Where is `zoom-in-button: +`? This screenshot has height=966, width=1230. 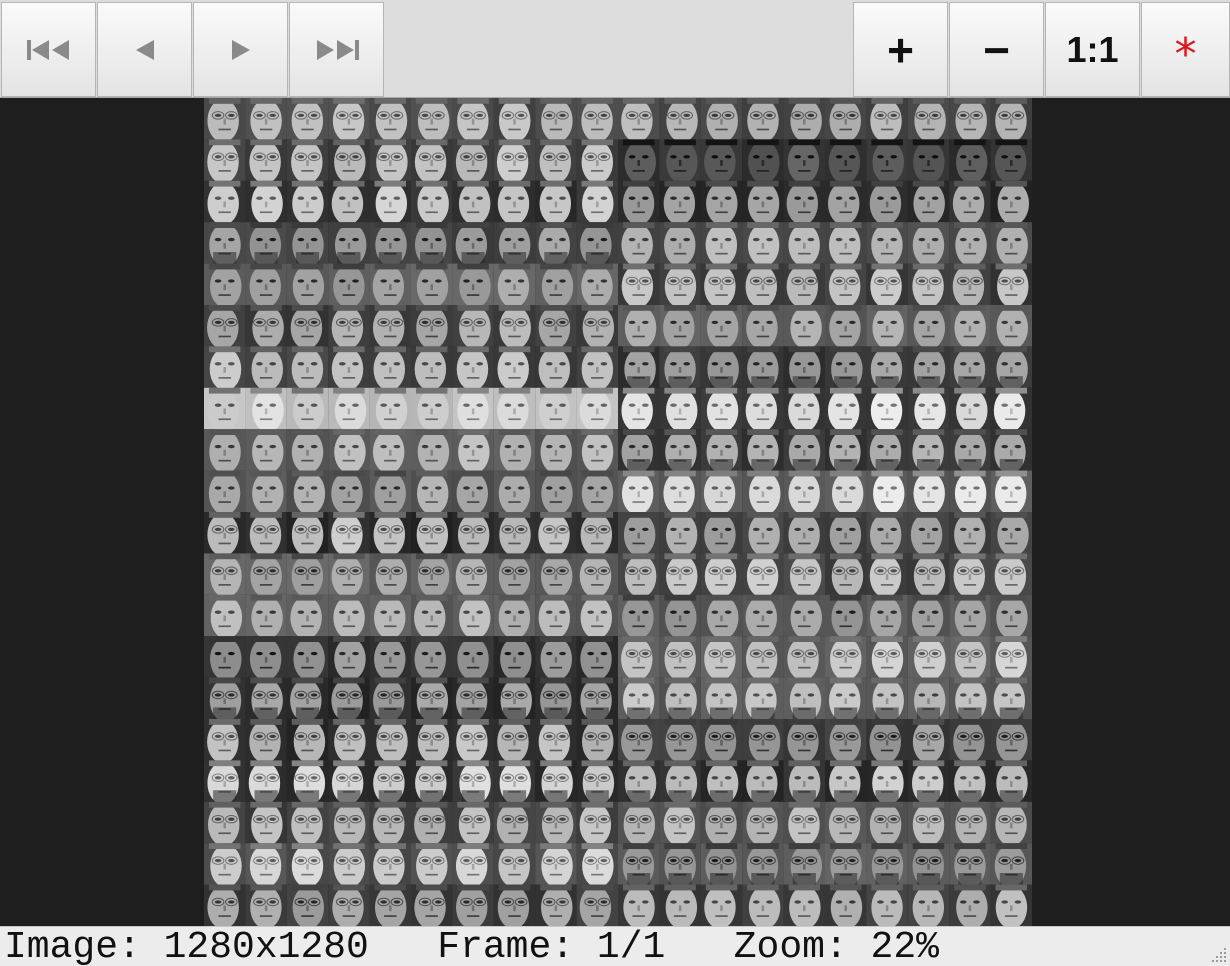
zoom-in-button: + is located at coordinates (900, 49).